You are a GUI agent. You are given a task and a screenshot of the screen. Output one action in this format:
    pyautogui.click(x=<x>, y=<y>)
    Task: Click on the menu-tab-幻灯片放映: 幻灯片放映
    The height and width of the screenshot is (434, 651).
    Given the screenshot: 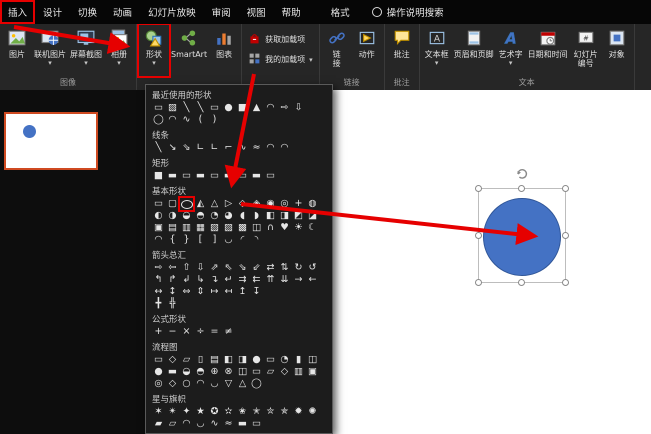 What is the action you would take?
    pyautogui.click(x=172, y=12)
    